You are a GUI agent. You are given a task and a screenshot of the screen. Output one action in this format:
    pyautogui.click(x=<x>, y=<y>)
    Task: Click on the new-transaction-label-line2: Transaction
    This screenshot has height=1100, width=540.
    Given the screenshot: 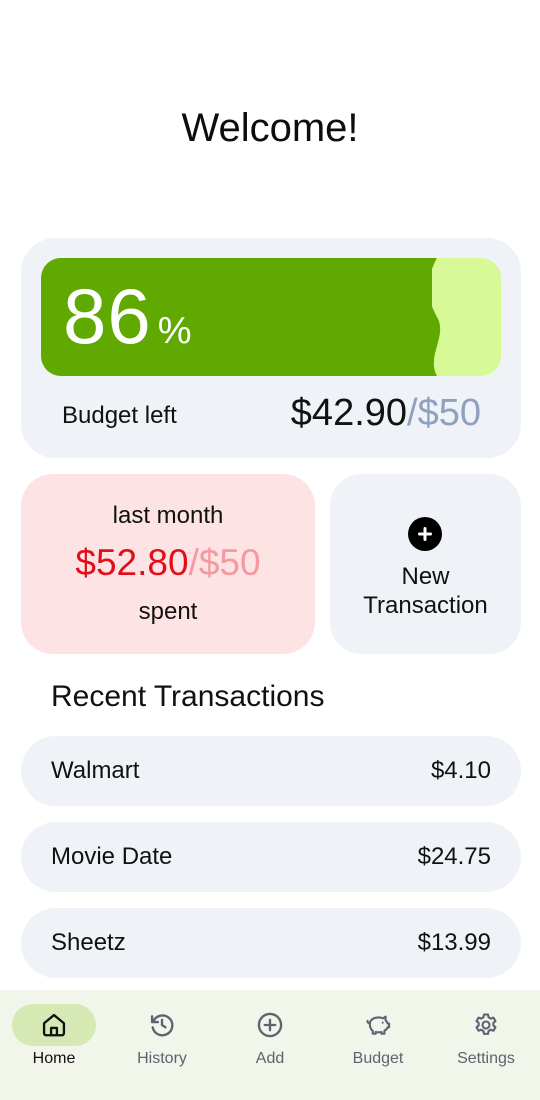 What is the action you would take?
    pyautogui.click(x=425, y=605)
    